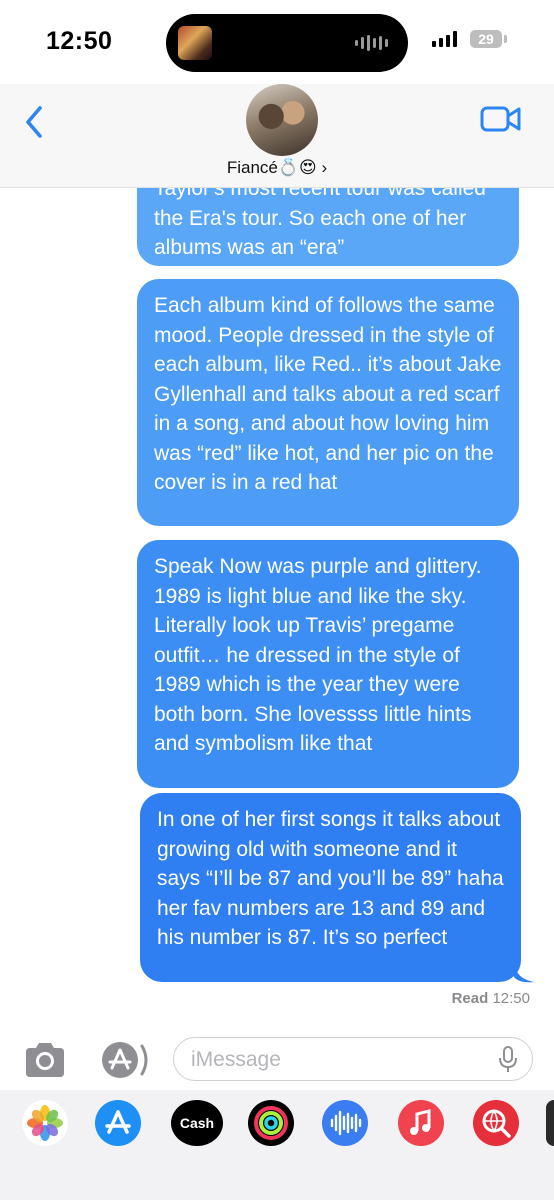 The height and width of the screenshot is (1200, 554). Describe the element at coordinates (282, 120) in the screenshot. I see `contact-avatar` at that location.